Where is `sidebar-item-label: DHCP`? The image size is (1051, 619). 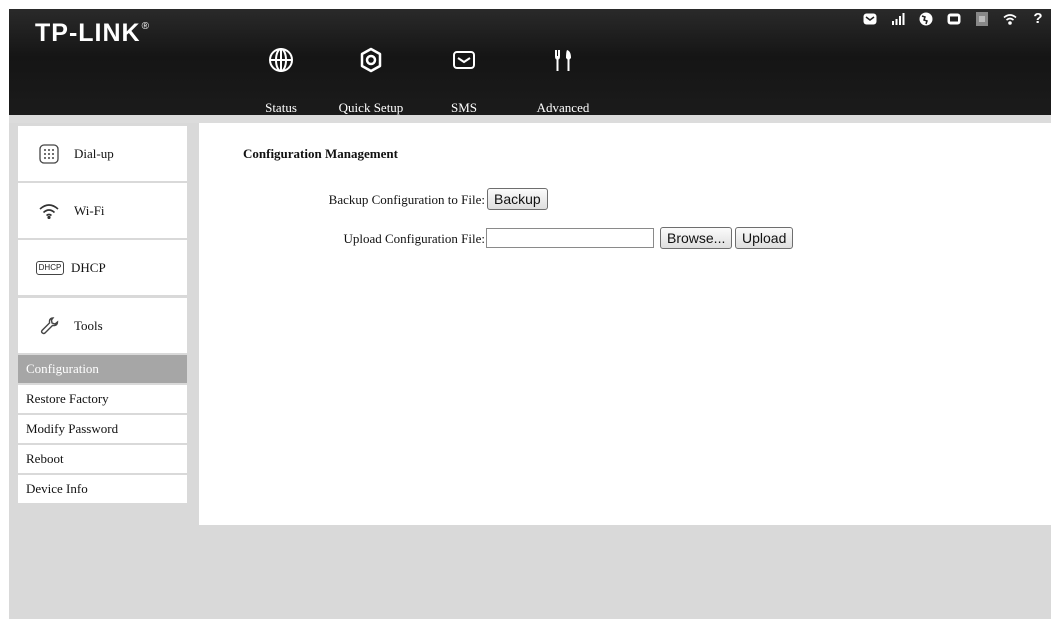 sidebar-item-label: DHCP is located at coordinates (88, 267).